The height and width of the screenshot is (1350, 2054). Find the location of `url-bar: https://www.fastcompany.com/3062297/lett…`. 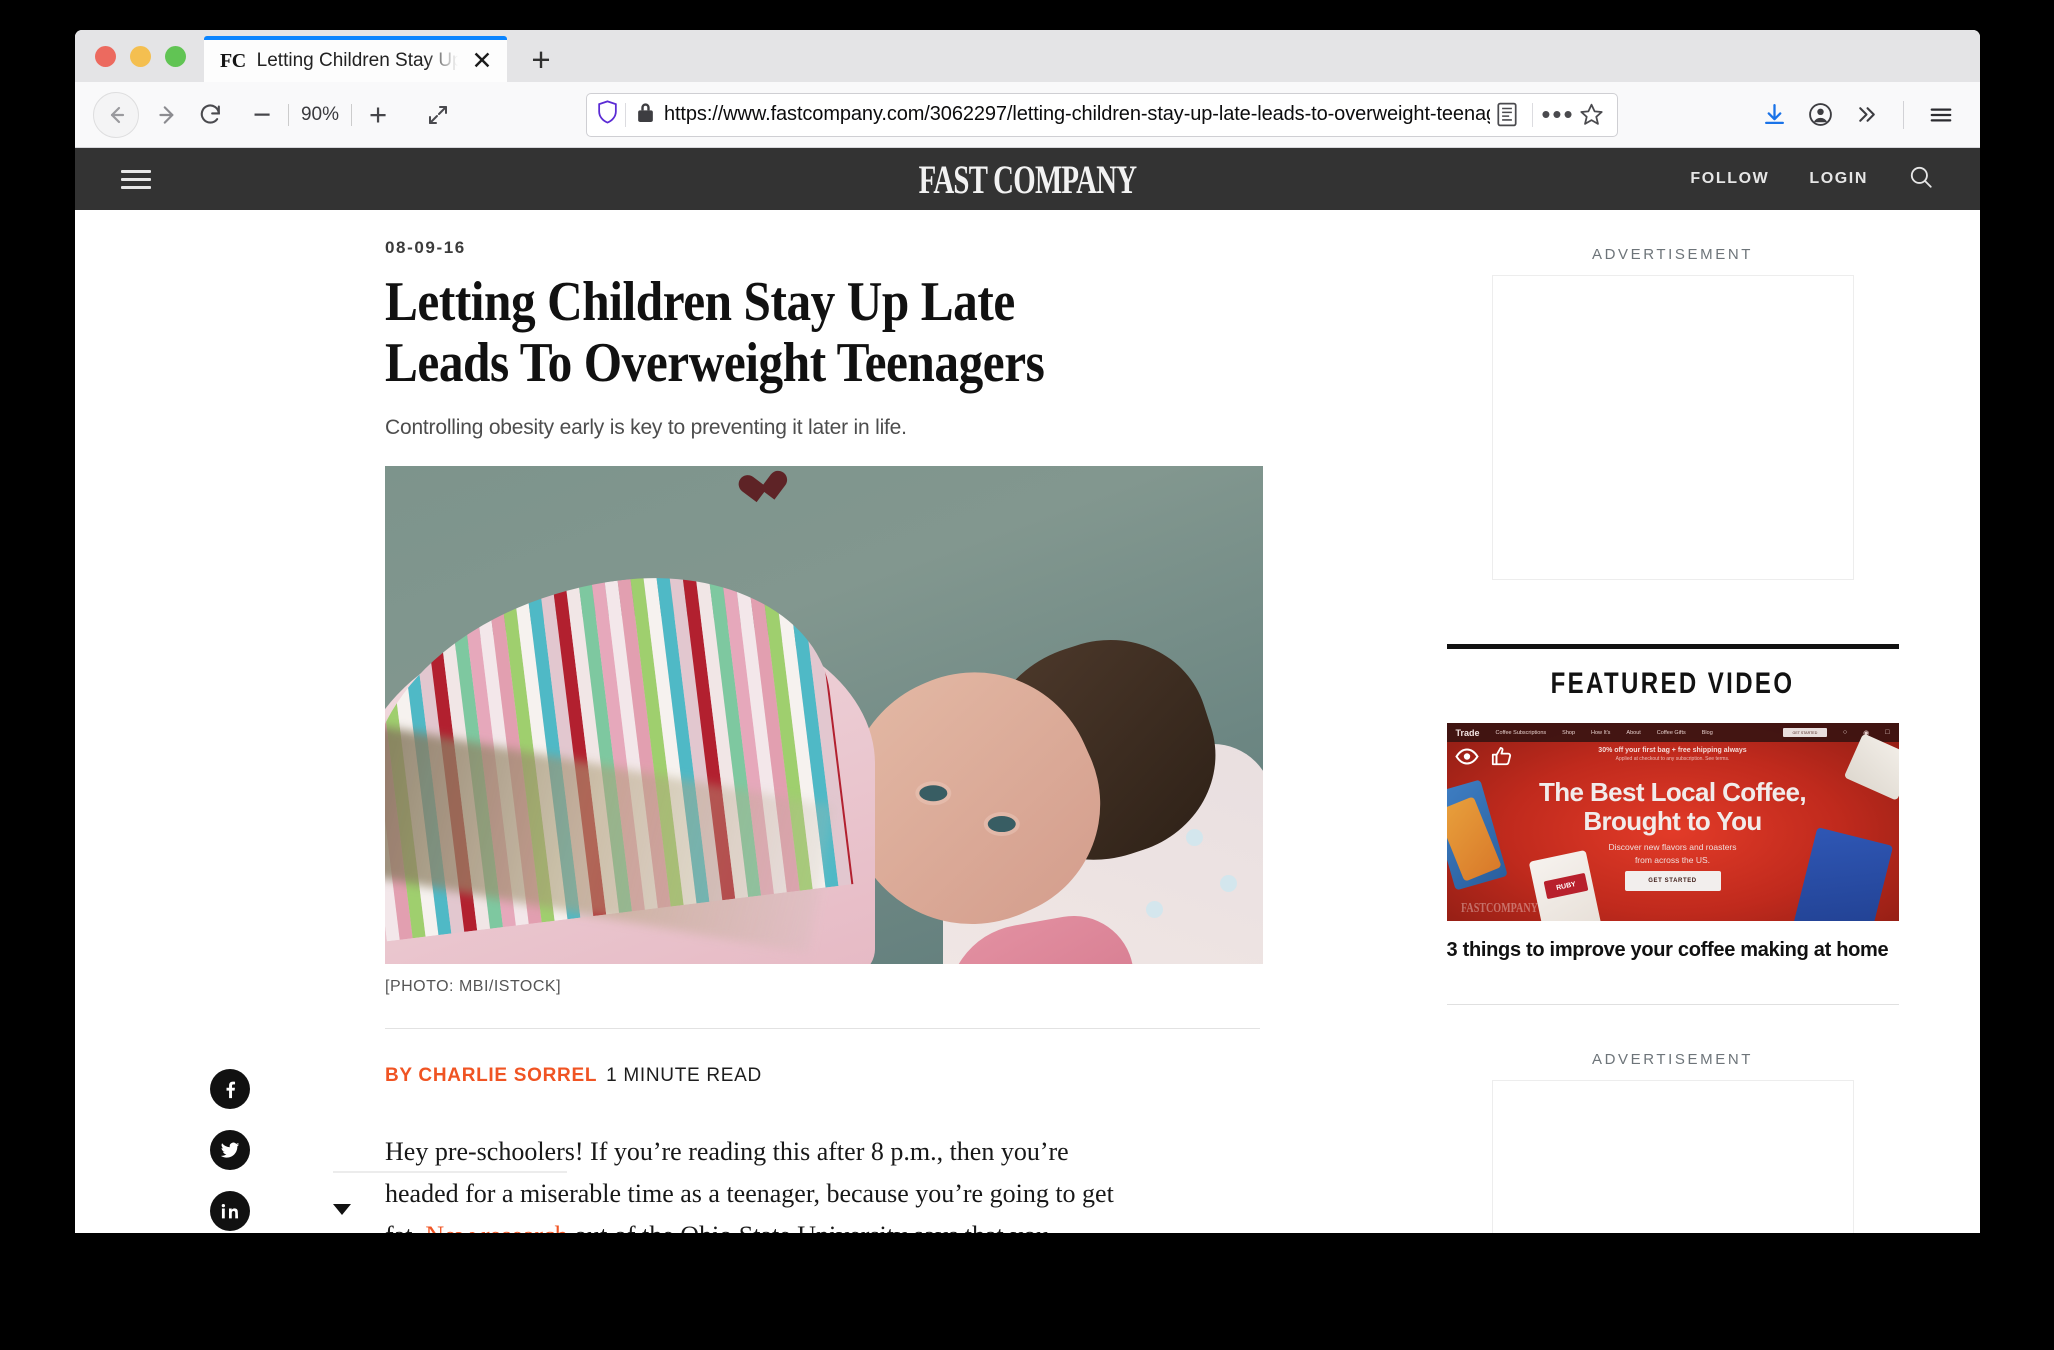

url-bar: https://www.fastcompany.com/3062297/lett… is located at coordinates (1102, 114).